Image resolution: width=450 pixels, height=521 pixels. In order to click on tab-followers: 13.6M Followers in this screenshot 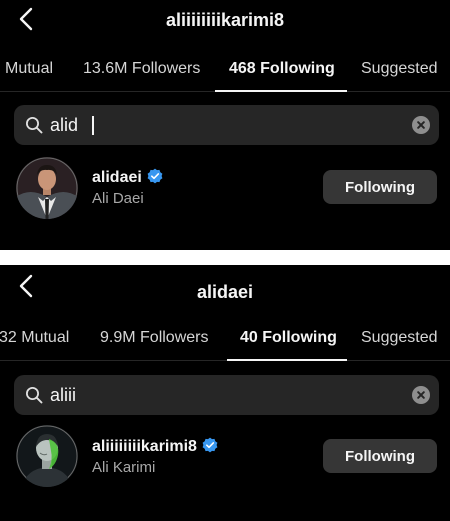, I will do `click(141, 69)`.